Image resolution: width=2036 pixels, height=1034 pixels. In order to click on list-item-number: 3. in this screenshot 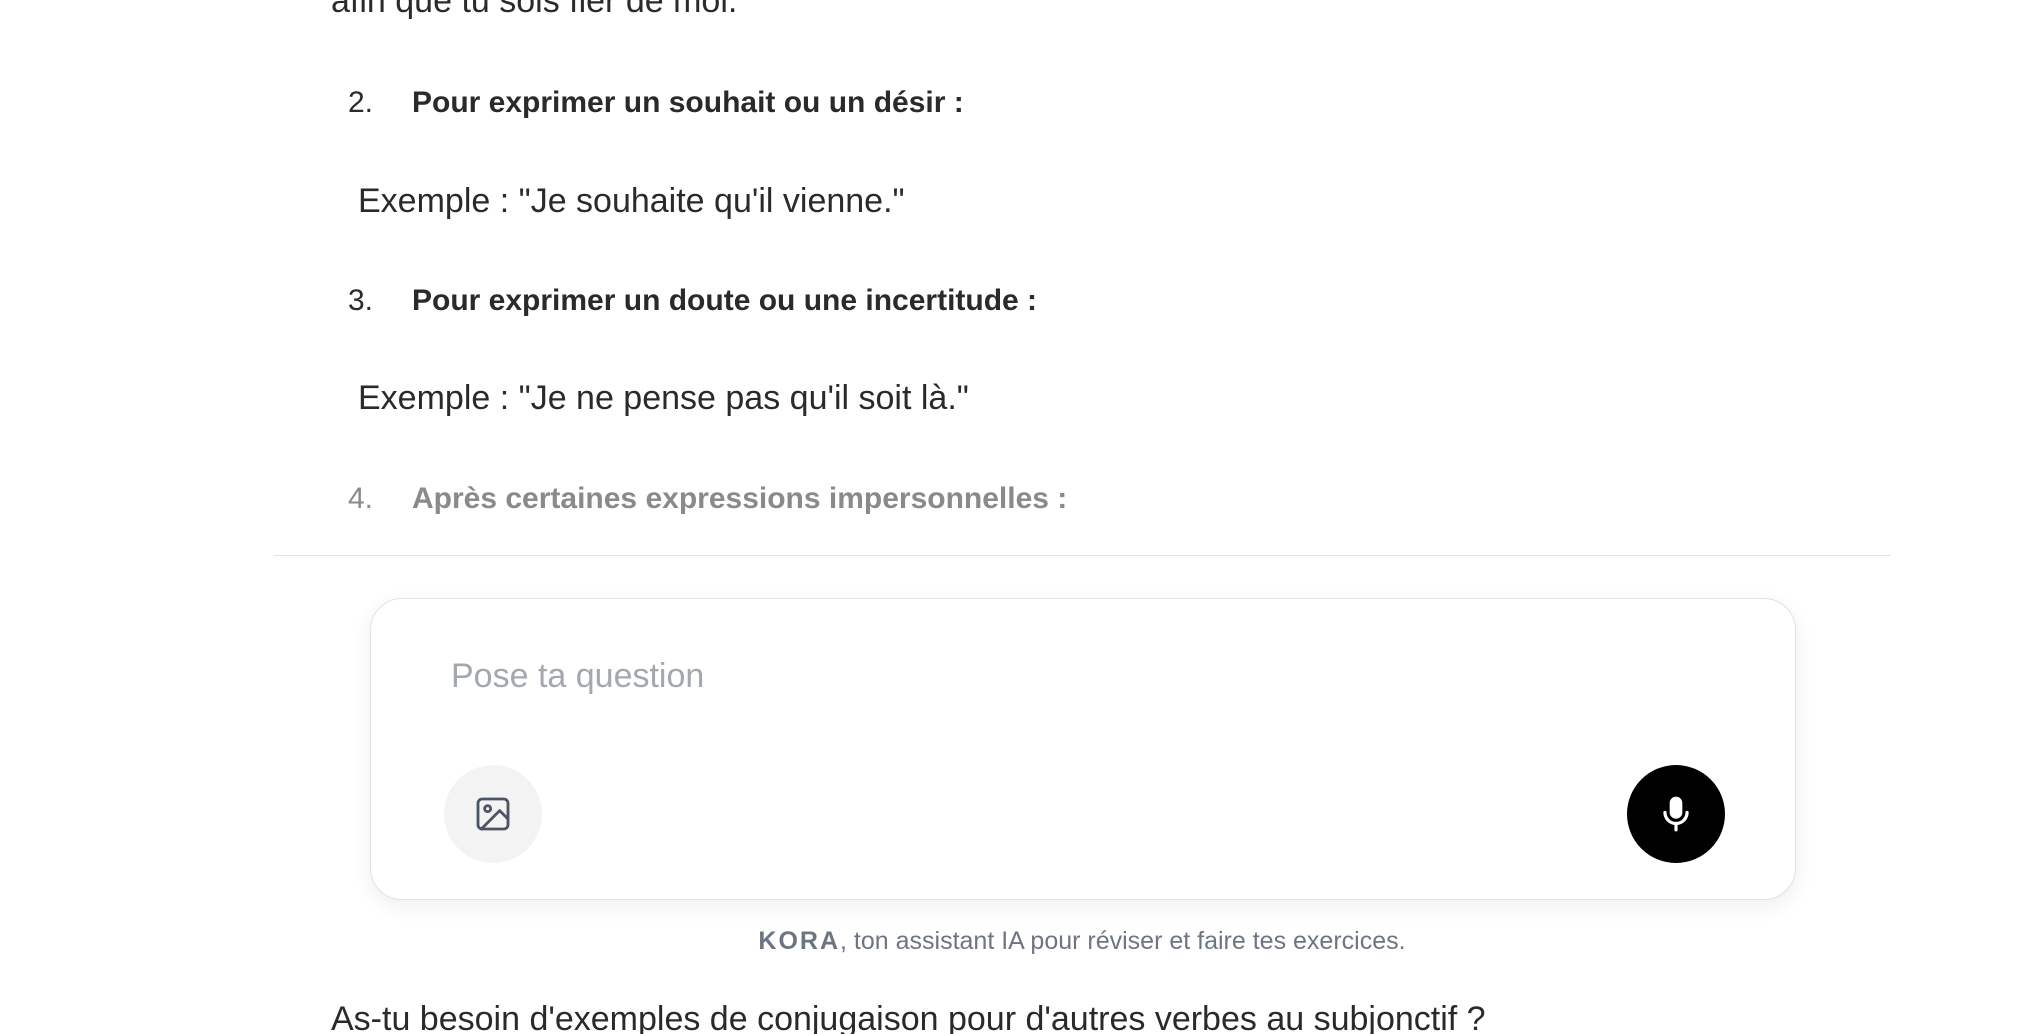, I will do `click(361, 300)`.